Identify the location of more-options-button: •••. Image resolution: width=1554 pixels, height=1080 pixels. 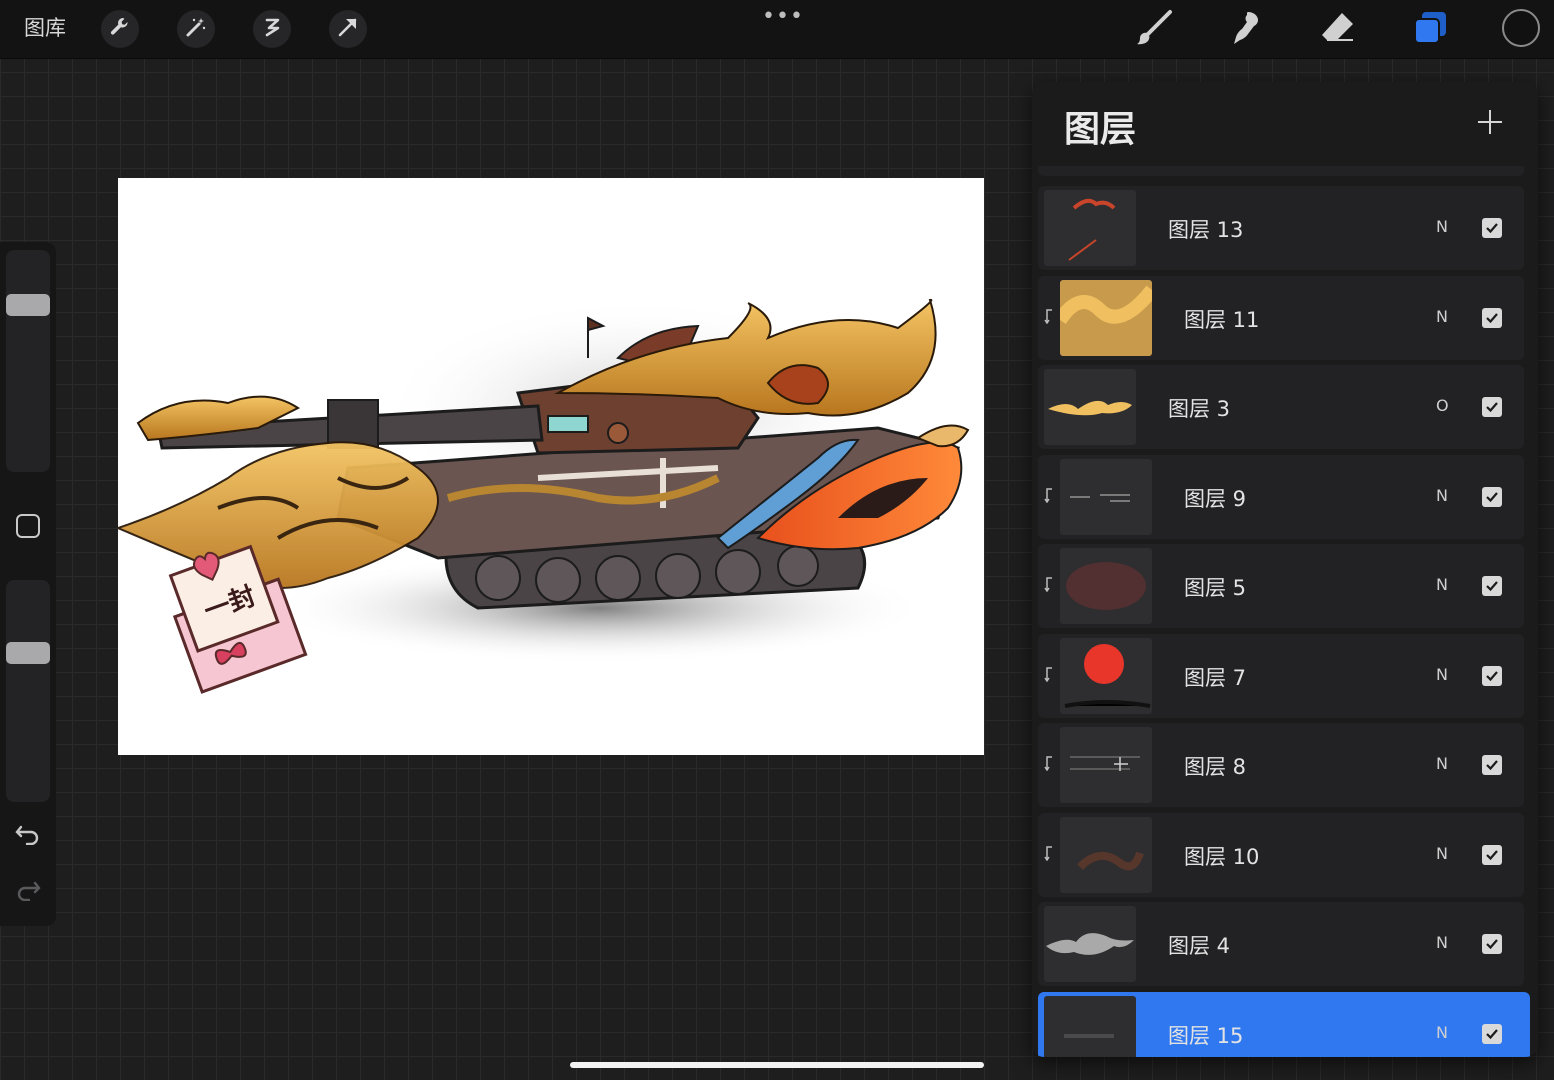
(783, 17).